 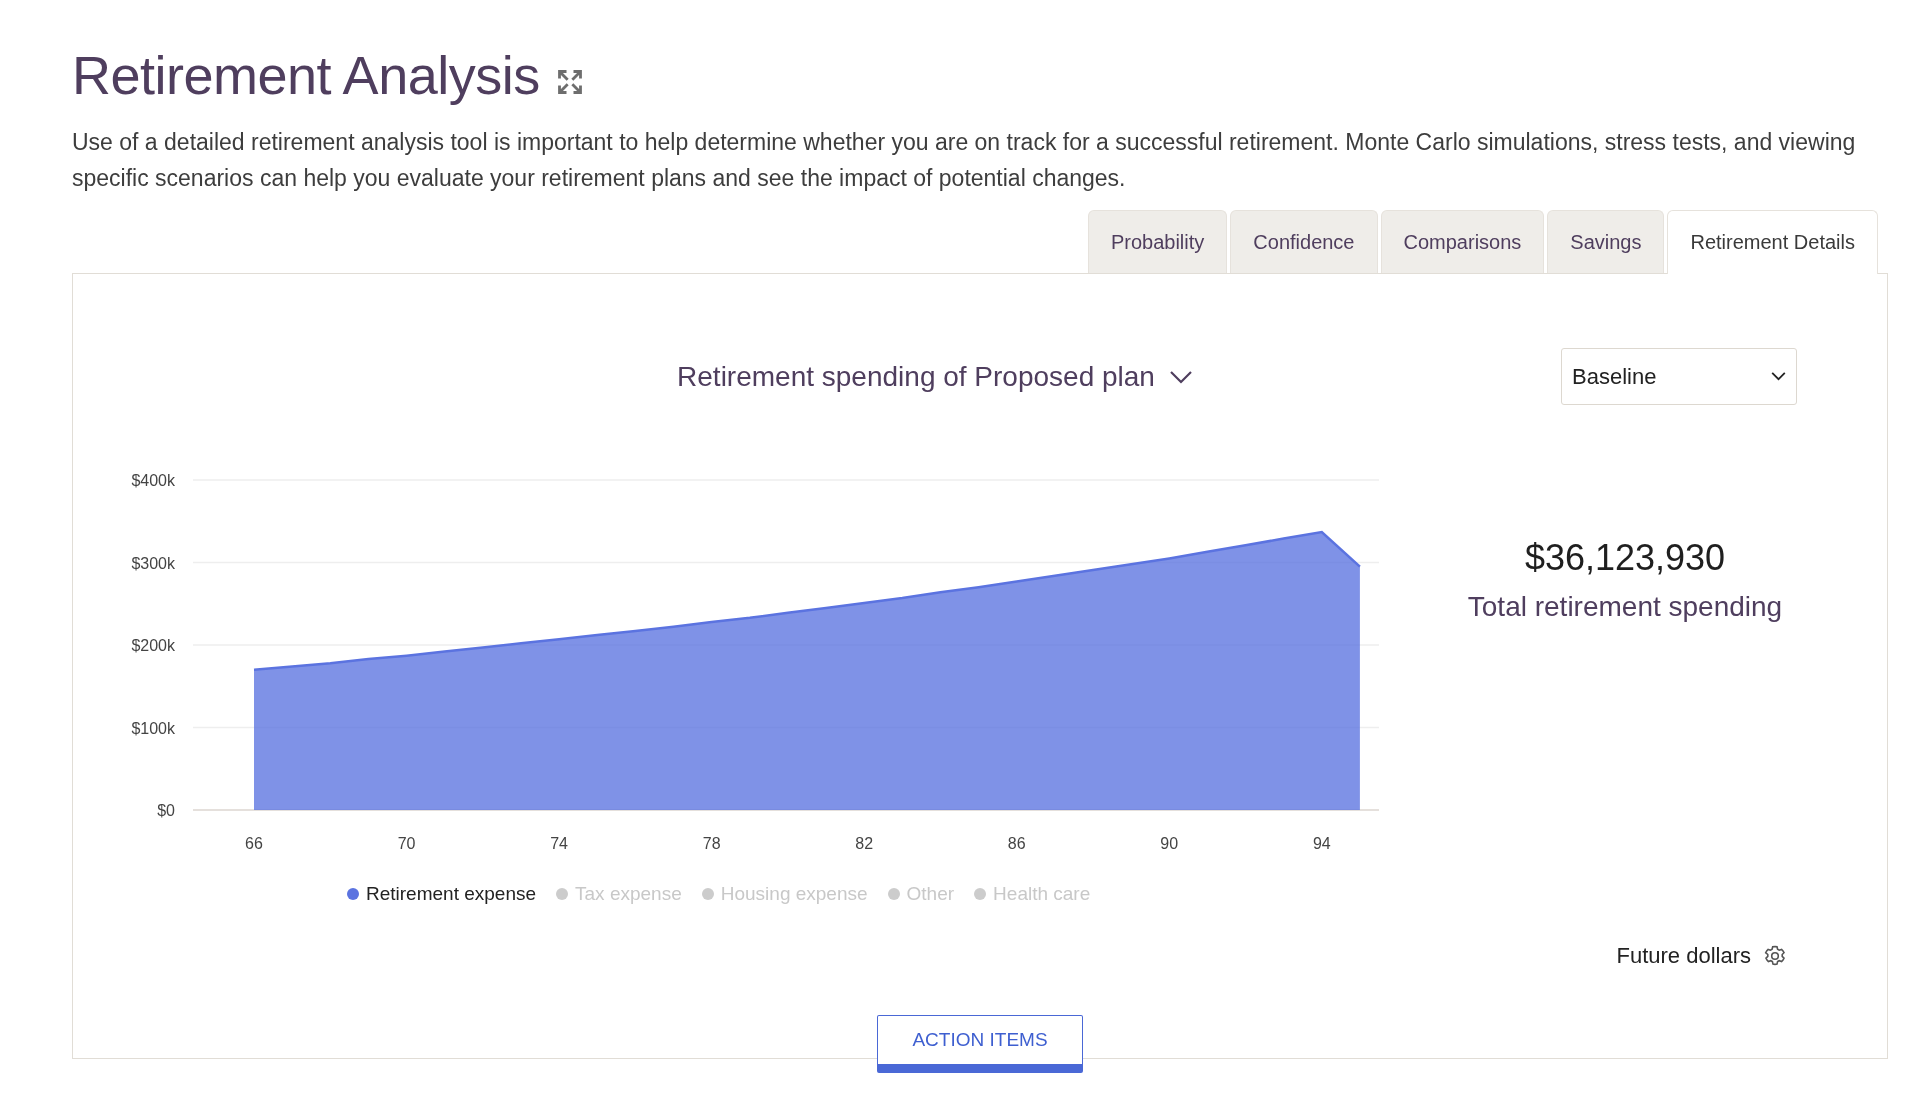 What do you see at coordinates (1679, 376) in the screenshot?
I see `scenario-select: Baseline` at bounding box center [1679, 376].